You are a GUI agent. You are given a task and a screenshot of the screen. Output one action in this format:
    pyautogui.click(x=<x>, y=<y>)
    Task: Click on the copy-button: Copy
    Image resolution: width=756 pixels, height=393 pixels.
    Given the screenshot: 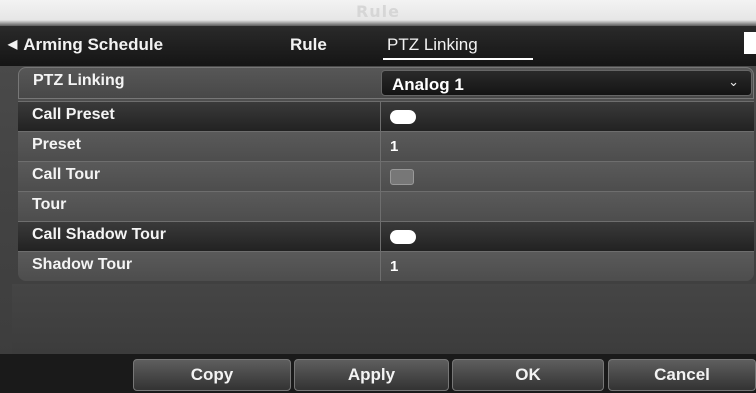 What is the action you would take?
    pyautogui.click(x=212, y=375)
    